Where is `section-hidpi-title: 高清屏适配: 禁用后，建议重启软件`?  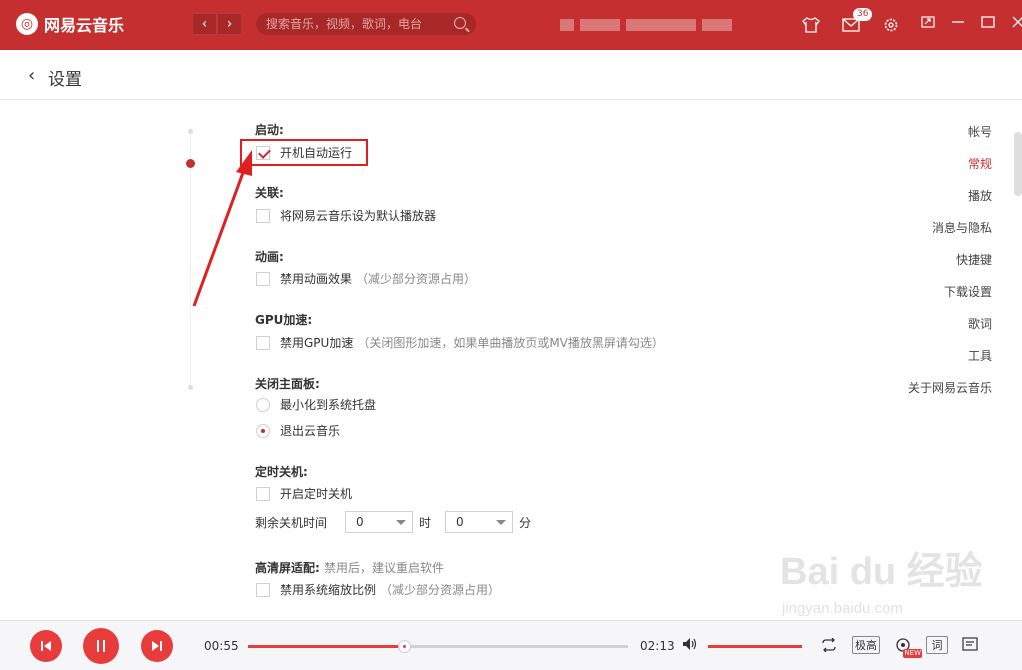 section-hidpi-title: 高清屏适配: 禁用后，建议重启软件 is located at coordinates (349, 567).